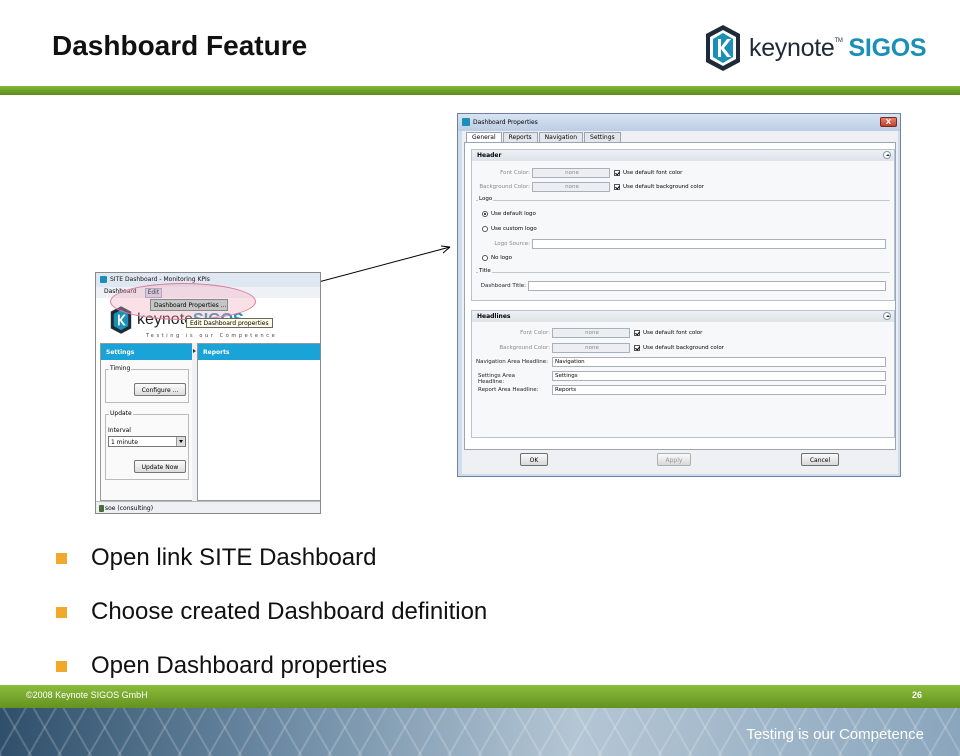 Image resolution: width=960 pixels, height=756 pixels. I want to click on headline-default-font-color-label: Use default font color, so click(673, 333).